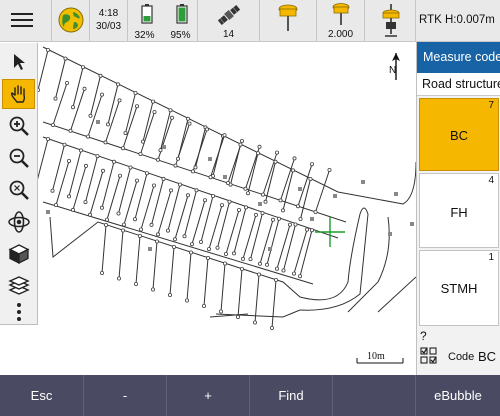 Image resolution: width=500 pixels, height=416 pixels. Describe the element at coordinates (18, 190) in the screenshot. I see `zoom-extents-tool-button` at that location.